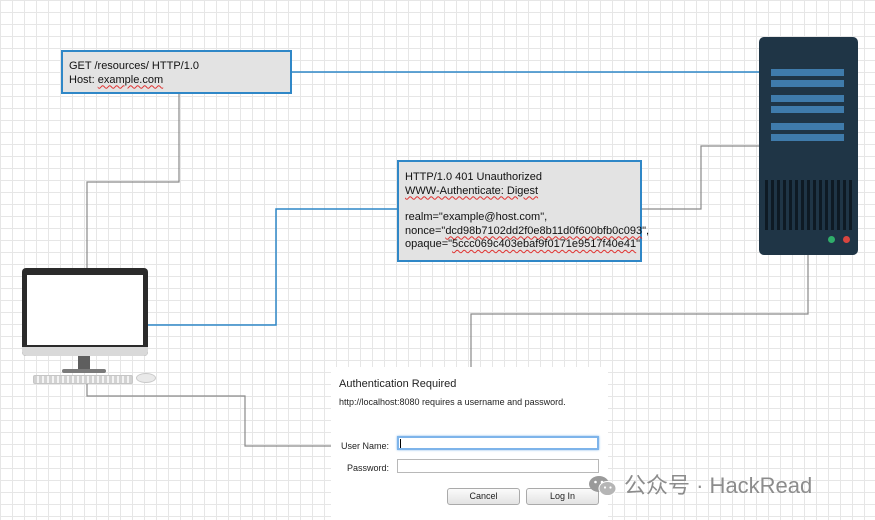  Describe the element at coordinates (272, 267) in the screenshot. I see `connector-response-to-client` at that location.